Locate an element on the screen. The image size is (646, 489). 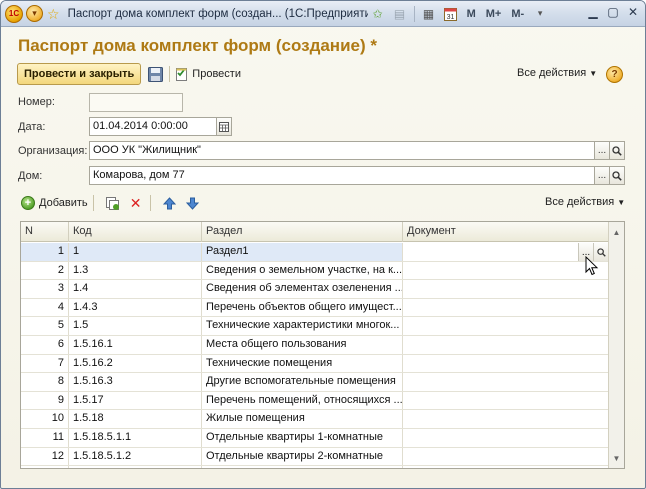
calendar-icon: 31 is located at coordinates (451, 14).